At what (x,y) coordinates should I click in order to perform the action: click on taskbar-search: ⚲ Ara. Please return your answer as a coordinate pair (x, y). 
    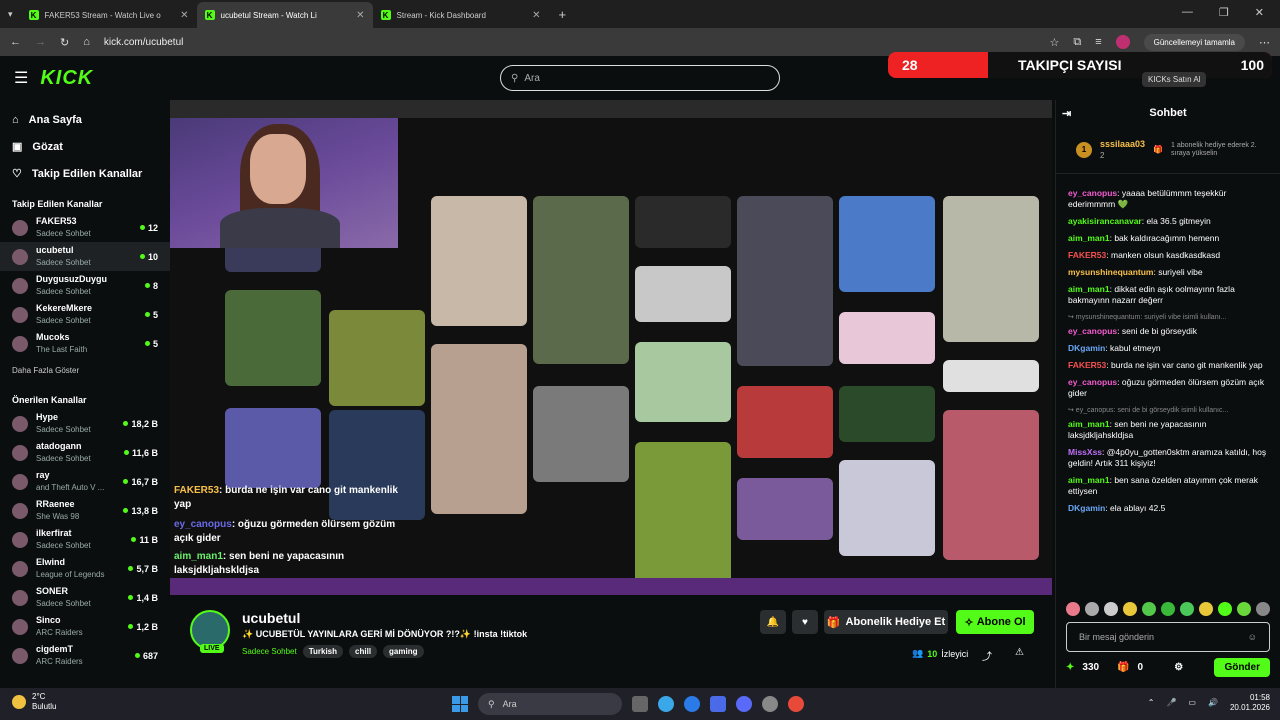
    Looking at the image, I should click on (550, 704).